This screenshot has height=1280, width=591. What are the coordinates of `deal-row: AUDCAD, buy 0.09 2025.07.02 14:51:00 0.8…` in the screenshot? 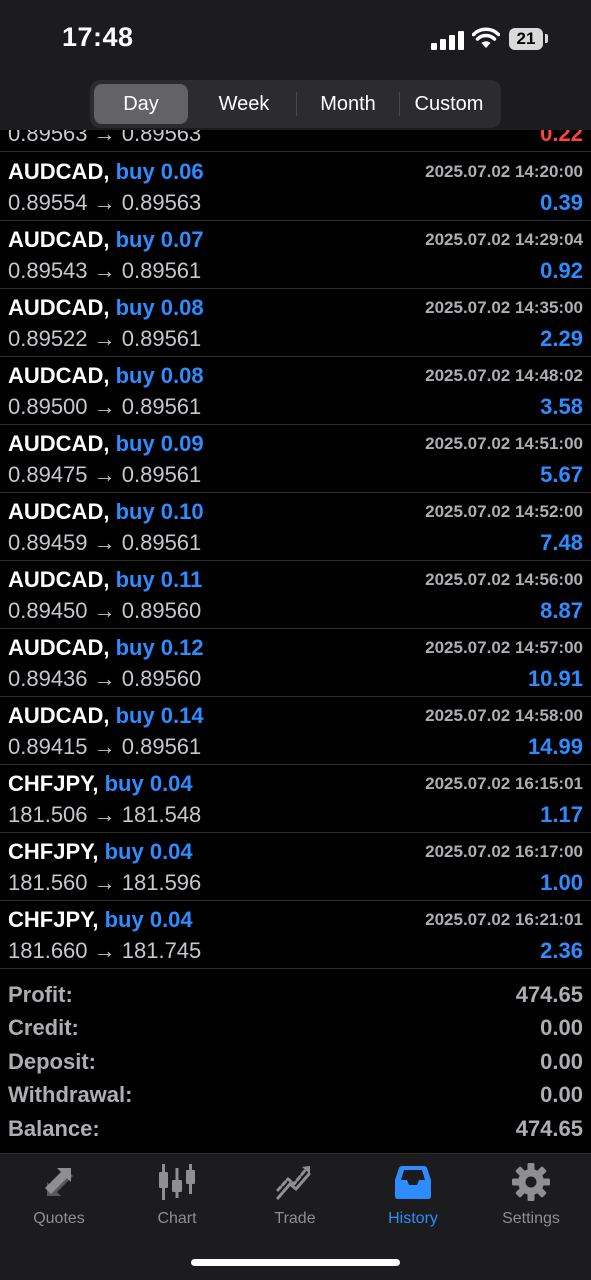 It's located at (295, 459).